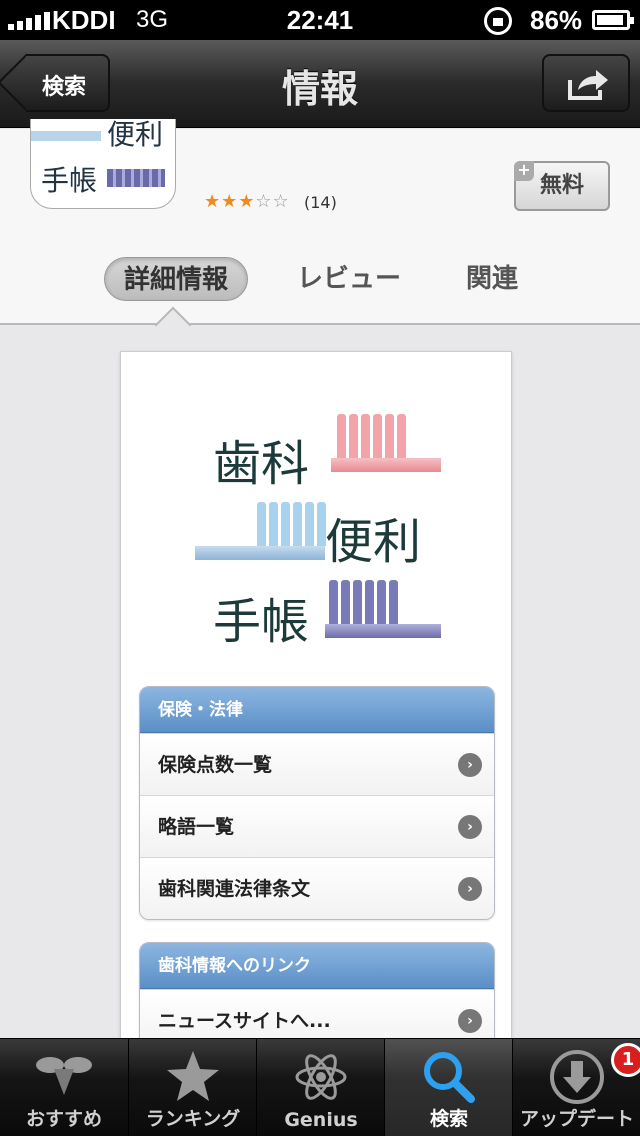 The width and height of the screenshot is (640, 1136). Describe the element at coordinates (272, 201) in the screenshot. I see `rating-empty-stars: ☆☆` at that location.